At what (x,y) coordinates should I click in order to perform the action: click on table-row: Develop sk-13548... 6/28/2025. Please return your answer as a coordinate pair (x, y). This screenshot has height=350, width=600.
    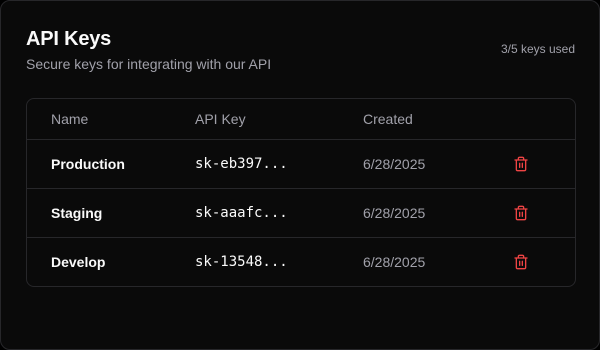
    Looking at the image, I should click on (301, 261).